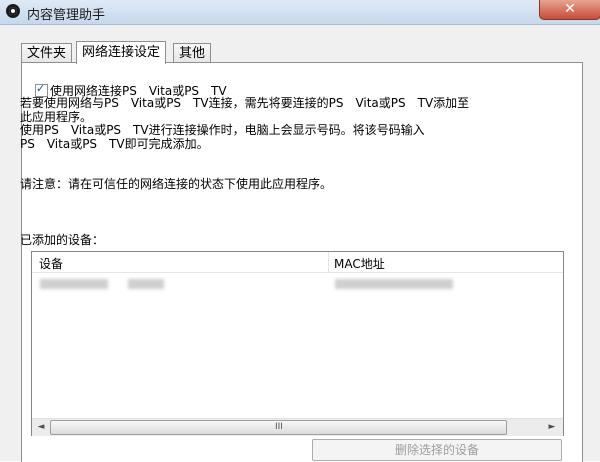 Image resolution: width=600 pixels, height=462 pixels. What do you see at coordinates (66, 15) in the screenshot?
I see `window-title: 内容管理助手` at bounding box center [66, 15].